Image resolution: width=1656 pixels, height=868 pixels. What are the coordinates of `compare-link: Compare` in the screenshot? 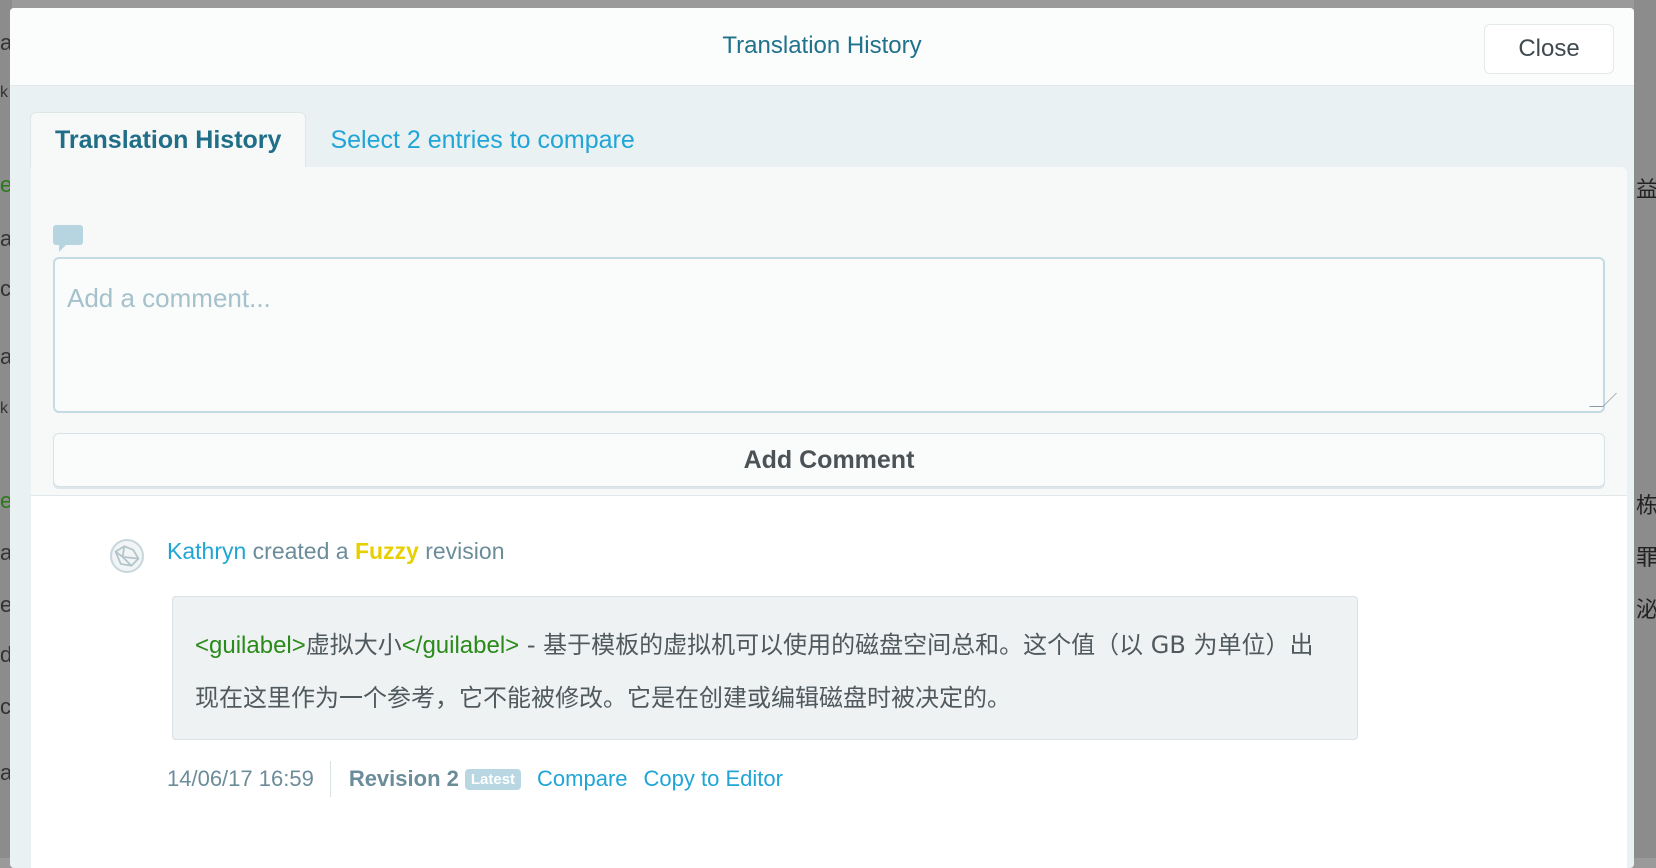 It's located at (582, 779).